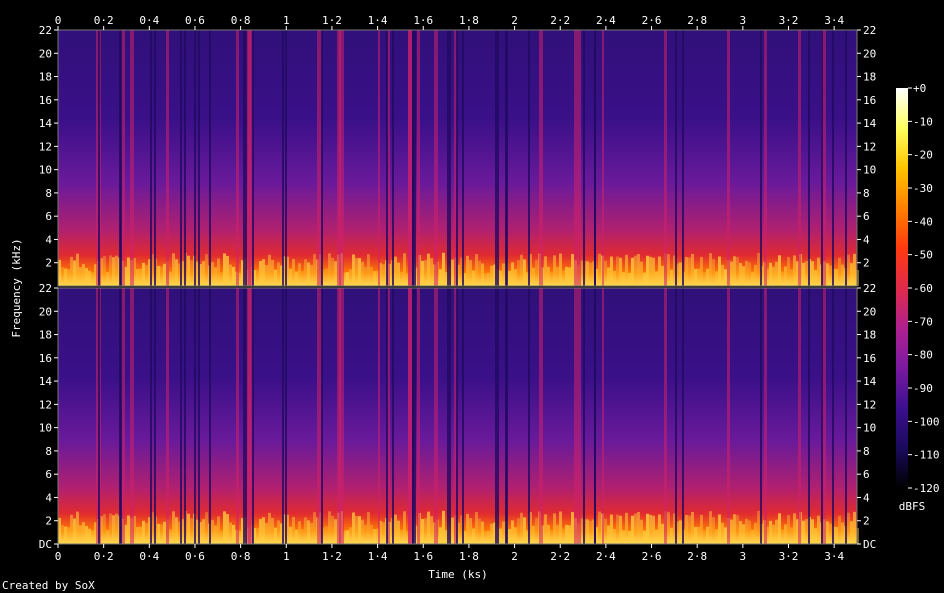  I want to click on y-tick-label-left: 4, so click(48, 239).